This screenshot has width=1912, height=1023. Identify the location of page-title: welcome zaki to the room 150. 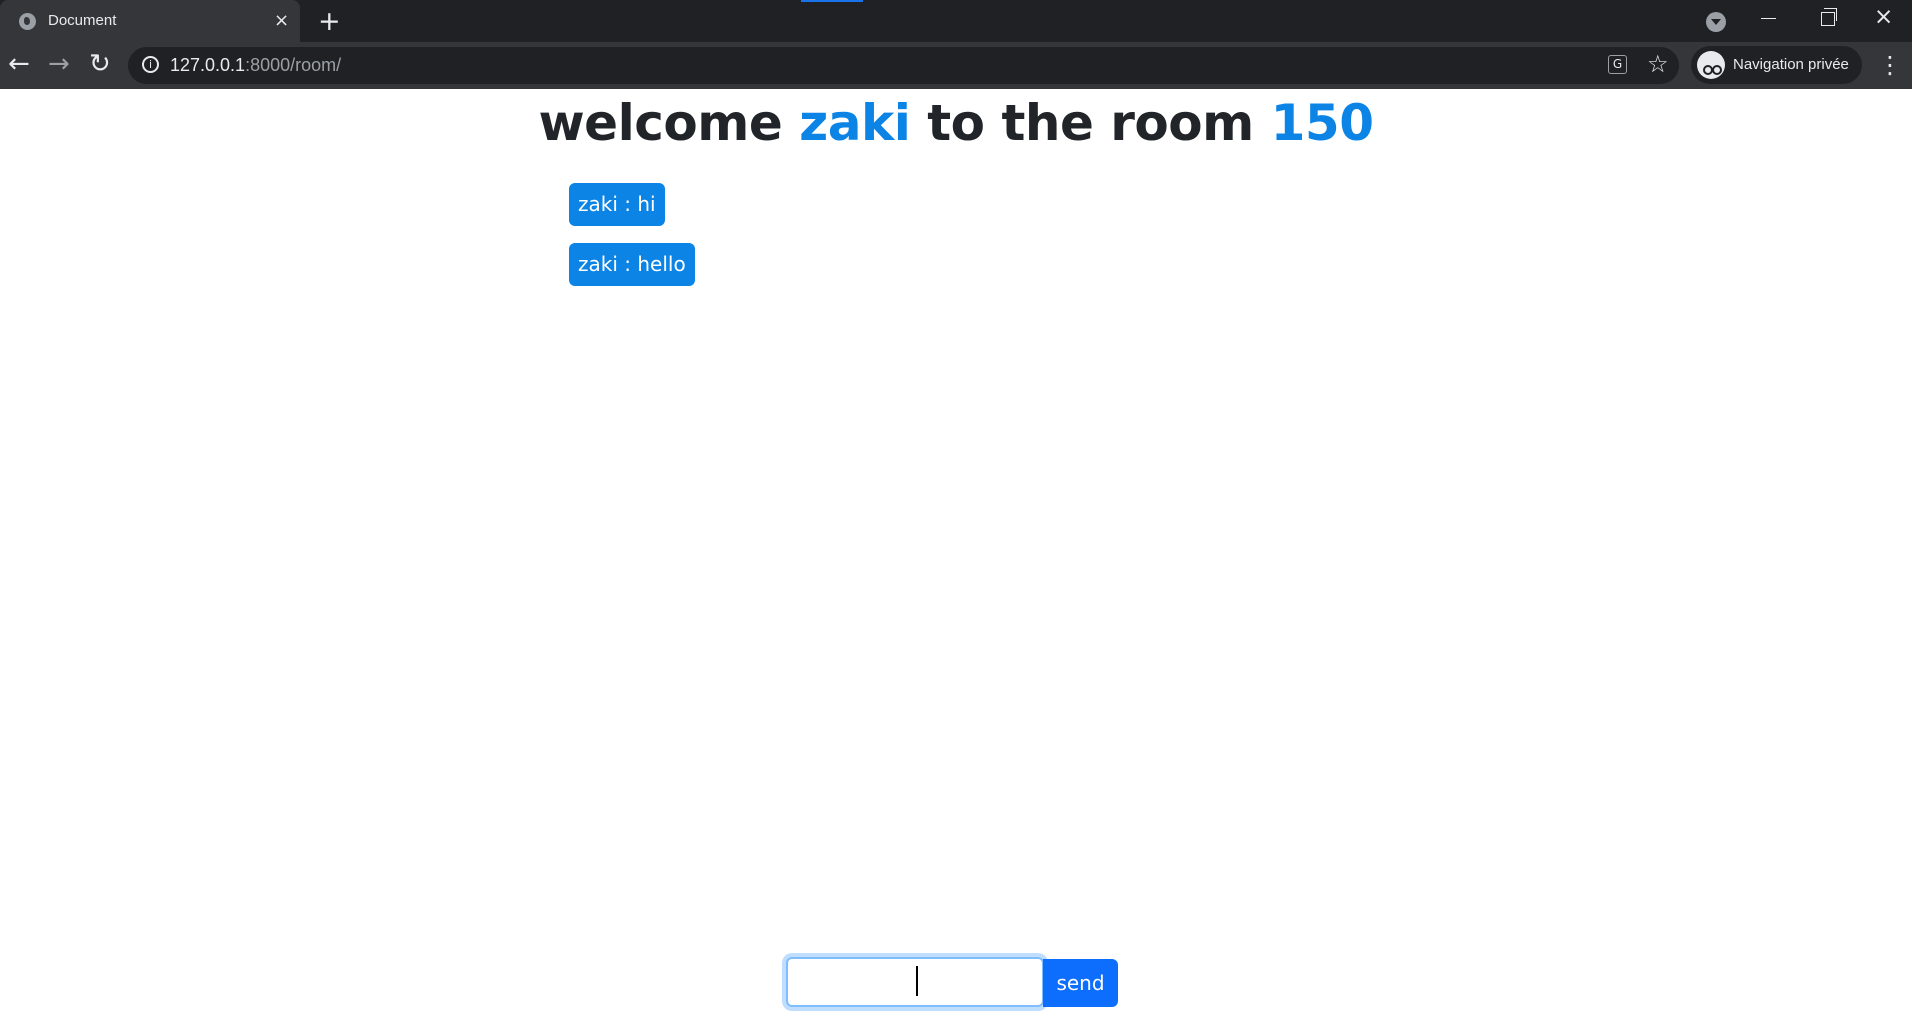
(956, 123).